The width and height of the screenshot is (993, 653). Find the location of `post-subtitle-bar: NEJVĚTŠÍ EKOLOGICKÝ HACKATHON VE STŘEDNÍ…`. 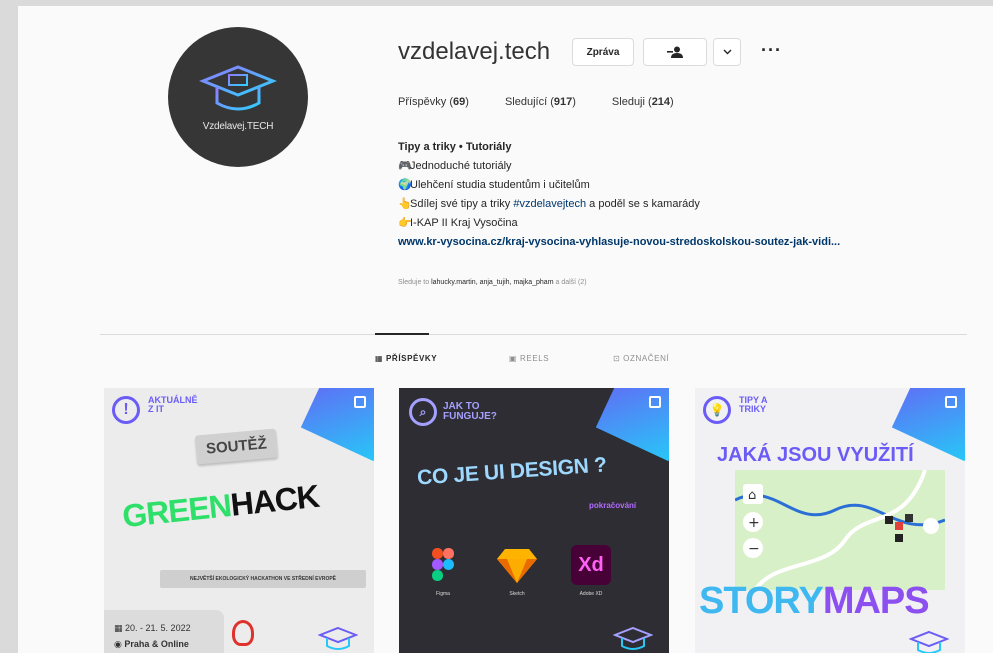

post-subtitle-bar: NEJVĚTŠÍ EKOLOGICKÝ HACKATHON VE STŘEDNÍ… is located at coordinates (263, 579).